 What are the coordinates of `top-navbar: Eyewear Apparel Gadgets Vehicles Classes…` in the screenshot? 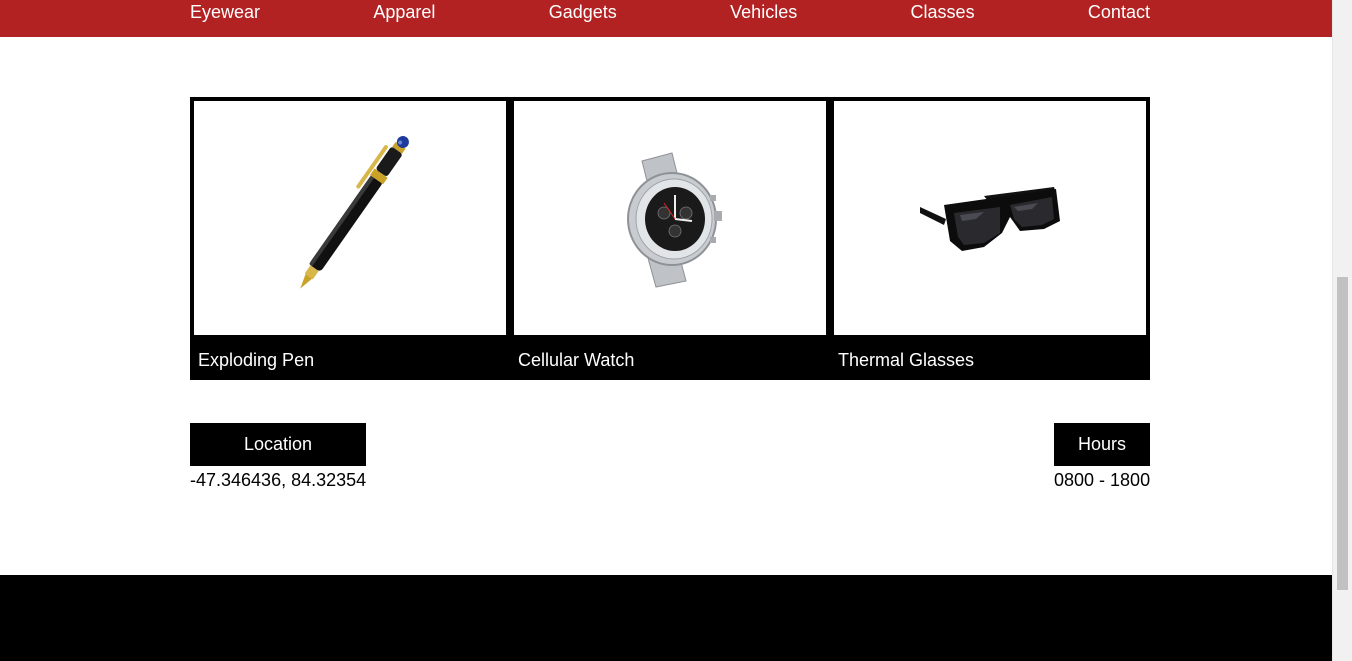 It's located at (666, 18).